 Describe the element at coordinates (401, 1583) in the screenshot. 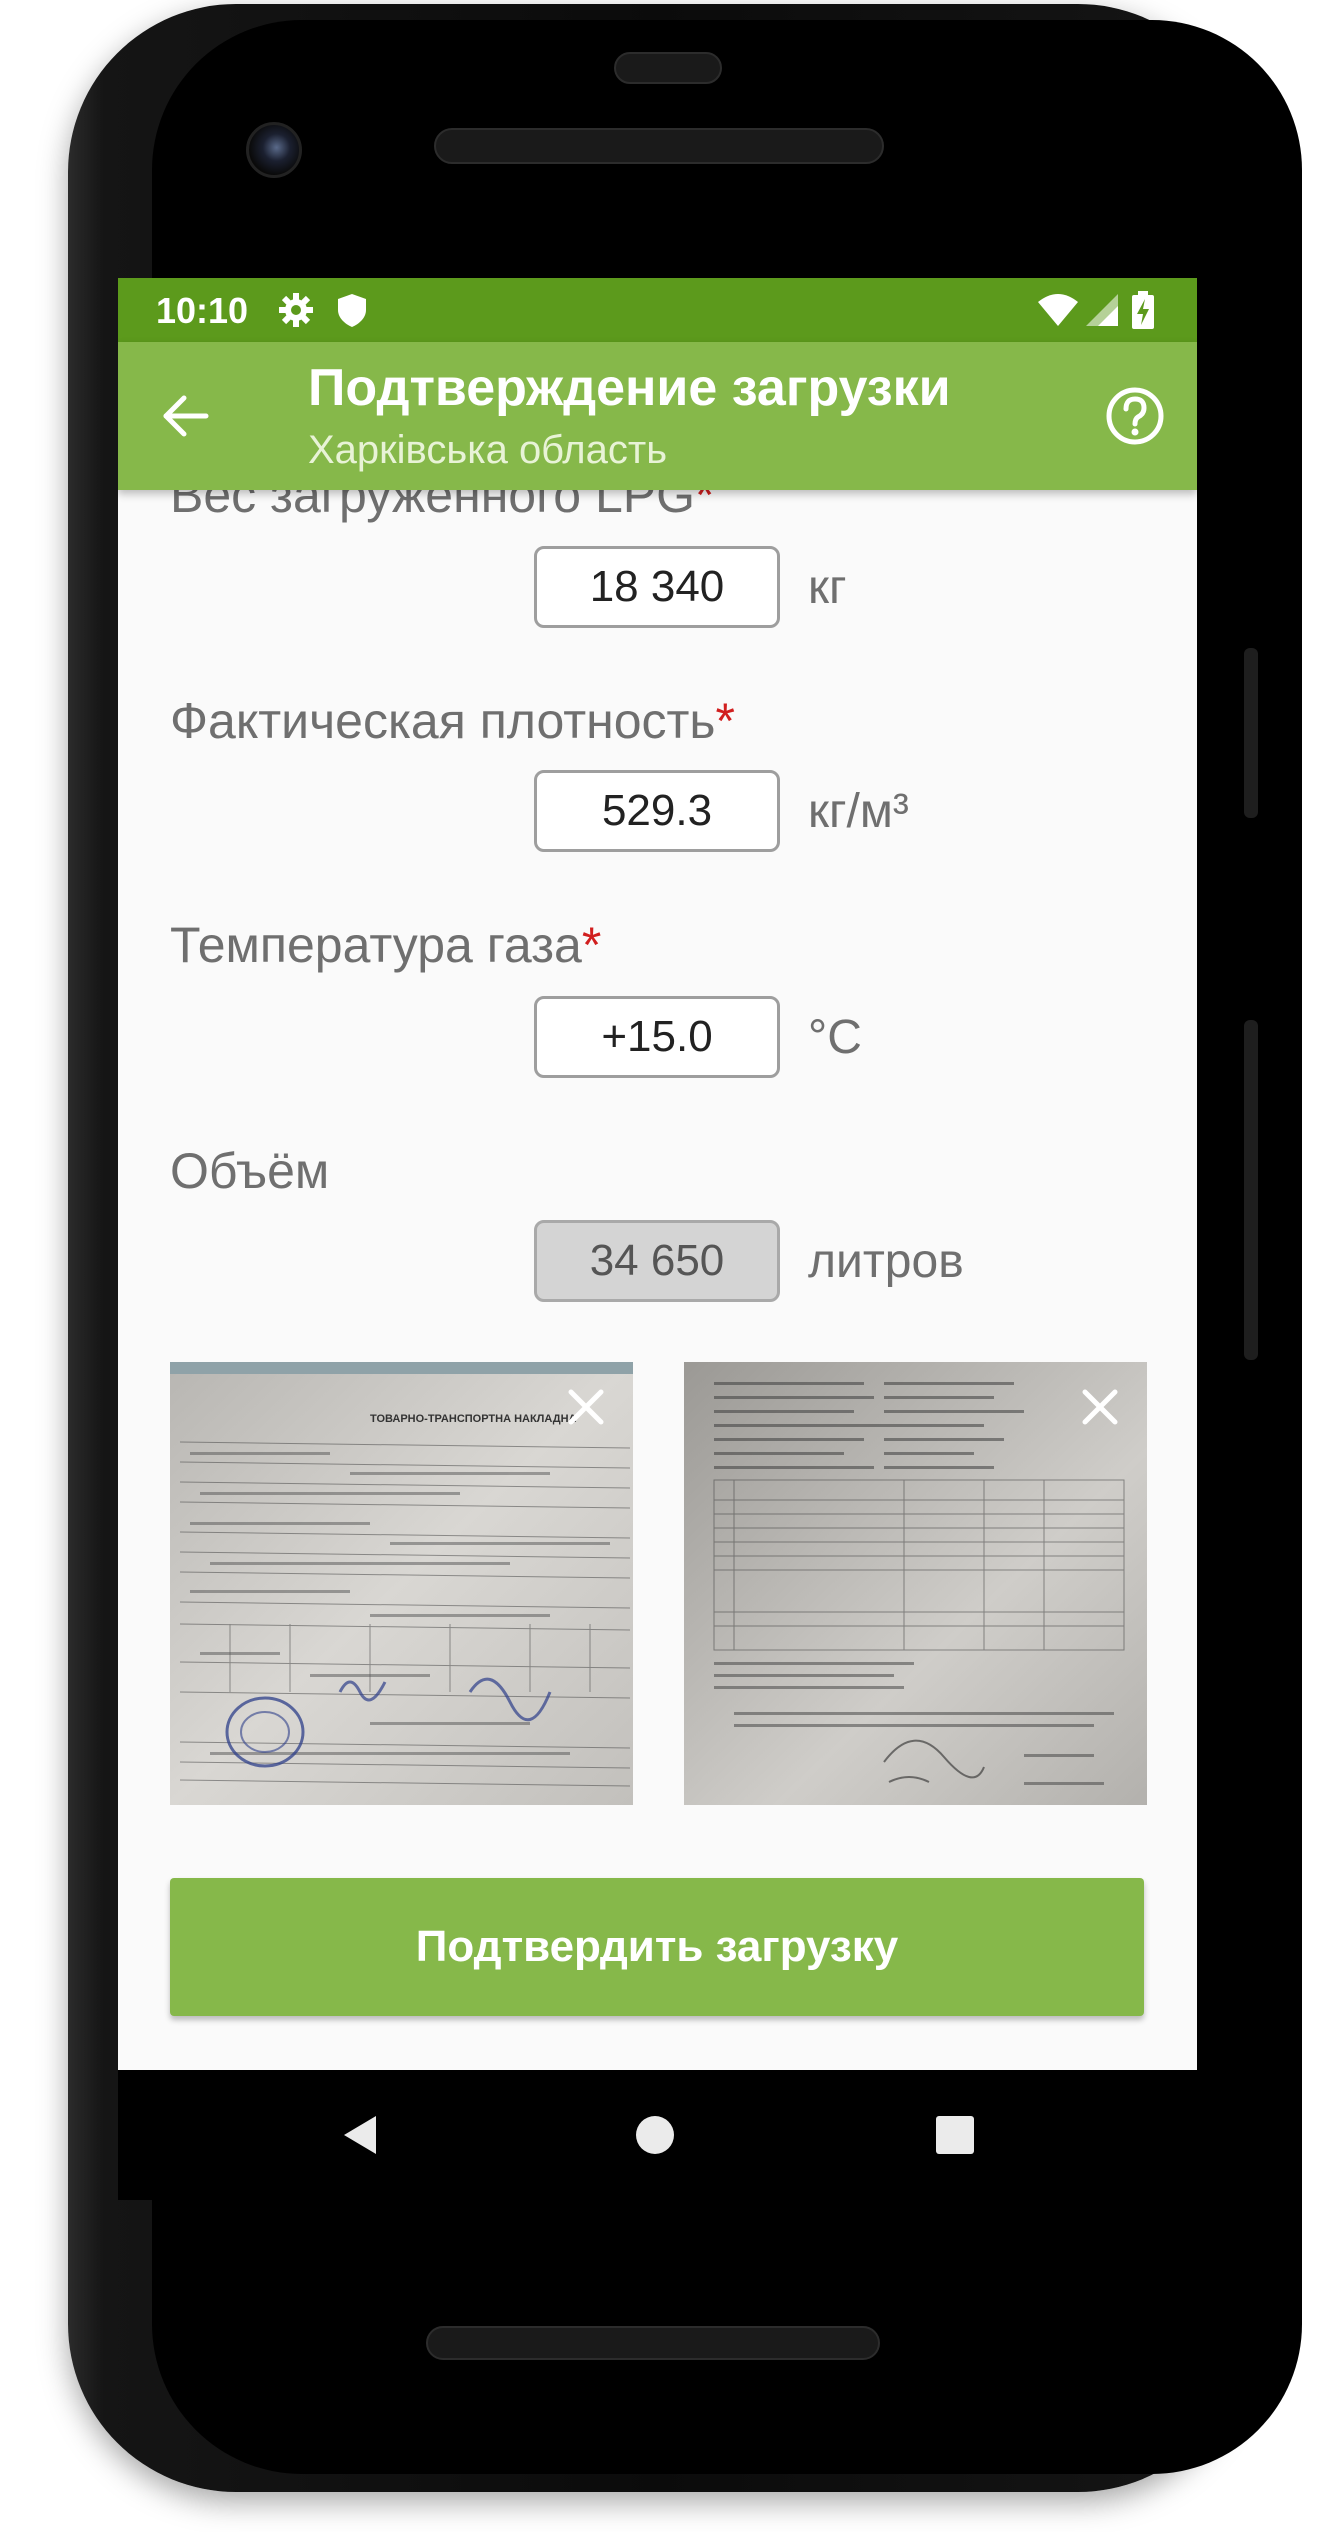

I see `waybill-photo: ТОВАРНО-ТРАНСПОРТНА НАКЛАДНА` at that location.